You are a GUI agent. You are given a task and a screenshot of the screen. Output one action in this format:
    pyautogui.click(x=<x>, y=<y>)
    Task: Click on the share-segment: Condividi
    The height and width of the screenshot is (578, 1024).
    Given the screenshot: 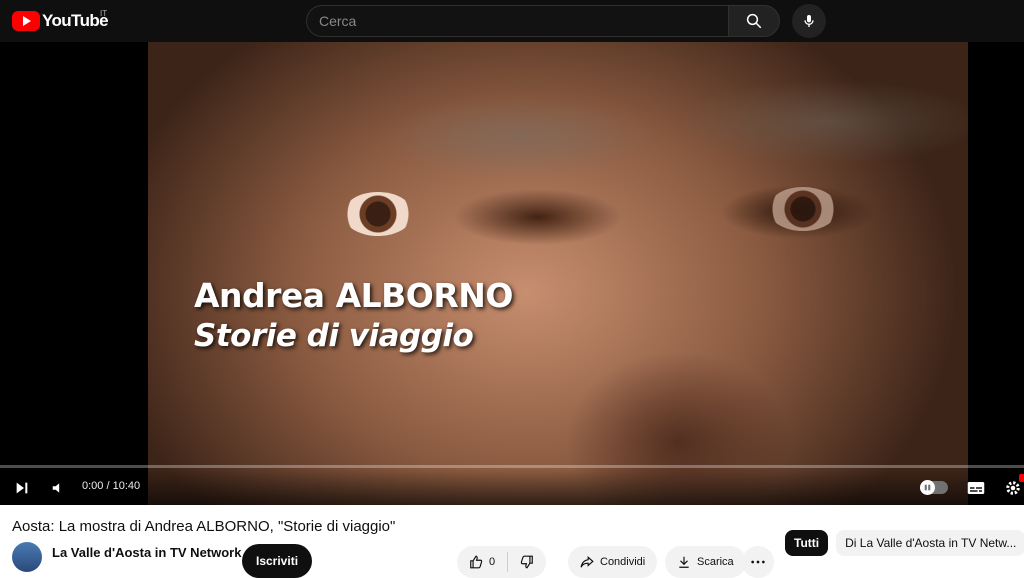 What is the action you would take?
    pyautogui.click(x=612, y=562)
    